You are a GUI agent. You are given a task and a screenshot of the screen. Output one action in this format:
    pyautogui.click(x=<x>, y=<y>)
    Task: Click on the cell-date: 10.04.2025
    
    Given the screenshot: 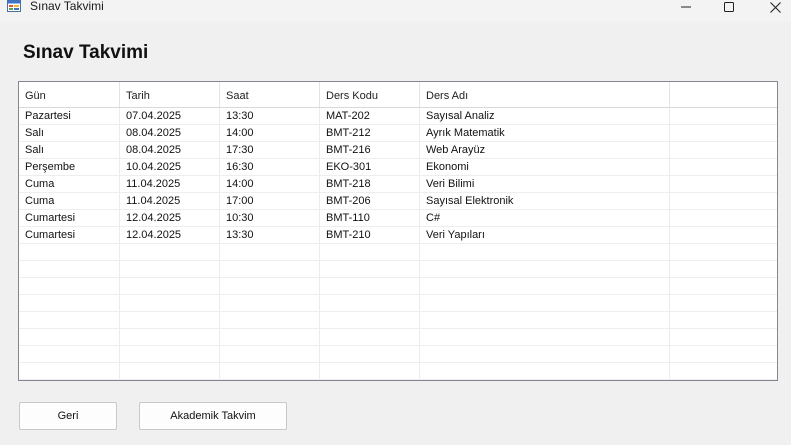 What is the action you would take?
    pyautogui.click(x=170, y=167)
    